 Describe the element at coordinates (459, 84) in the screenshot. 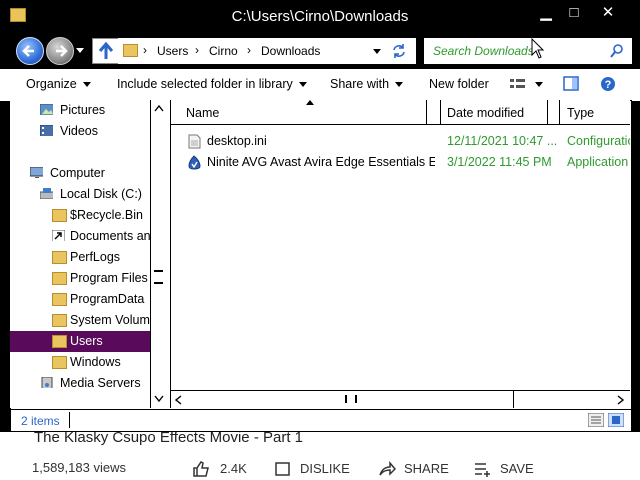

I see `new-folder-button: New folder` at that location.